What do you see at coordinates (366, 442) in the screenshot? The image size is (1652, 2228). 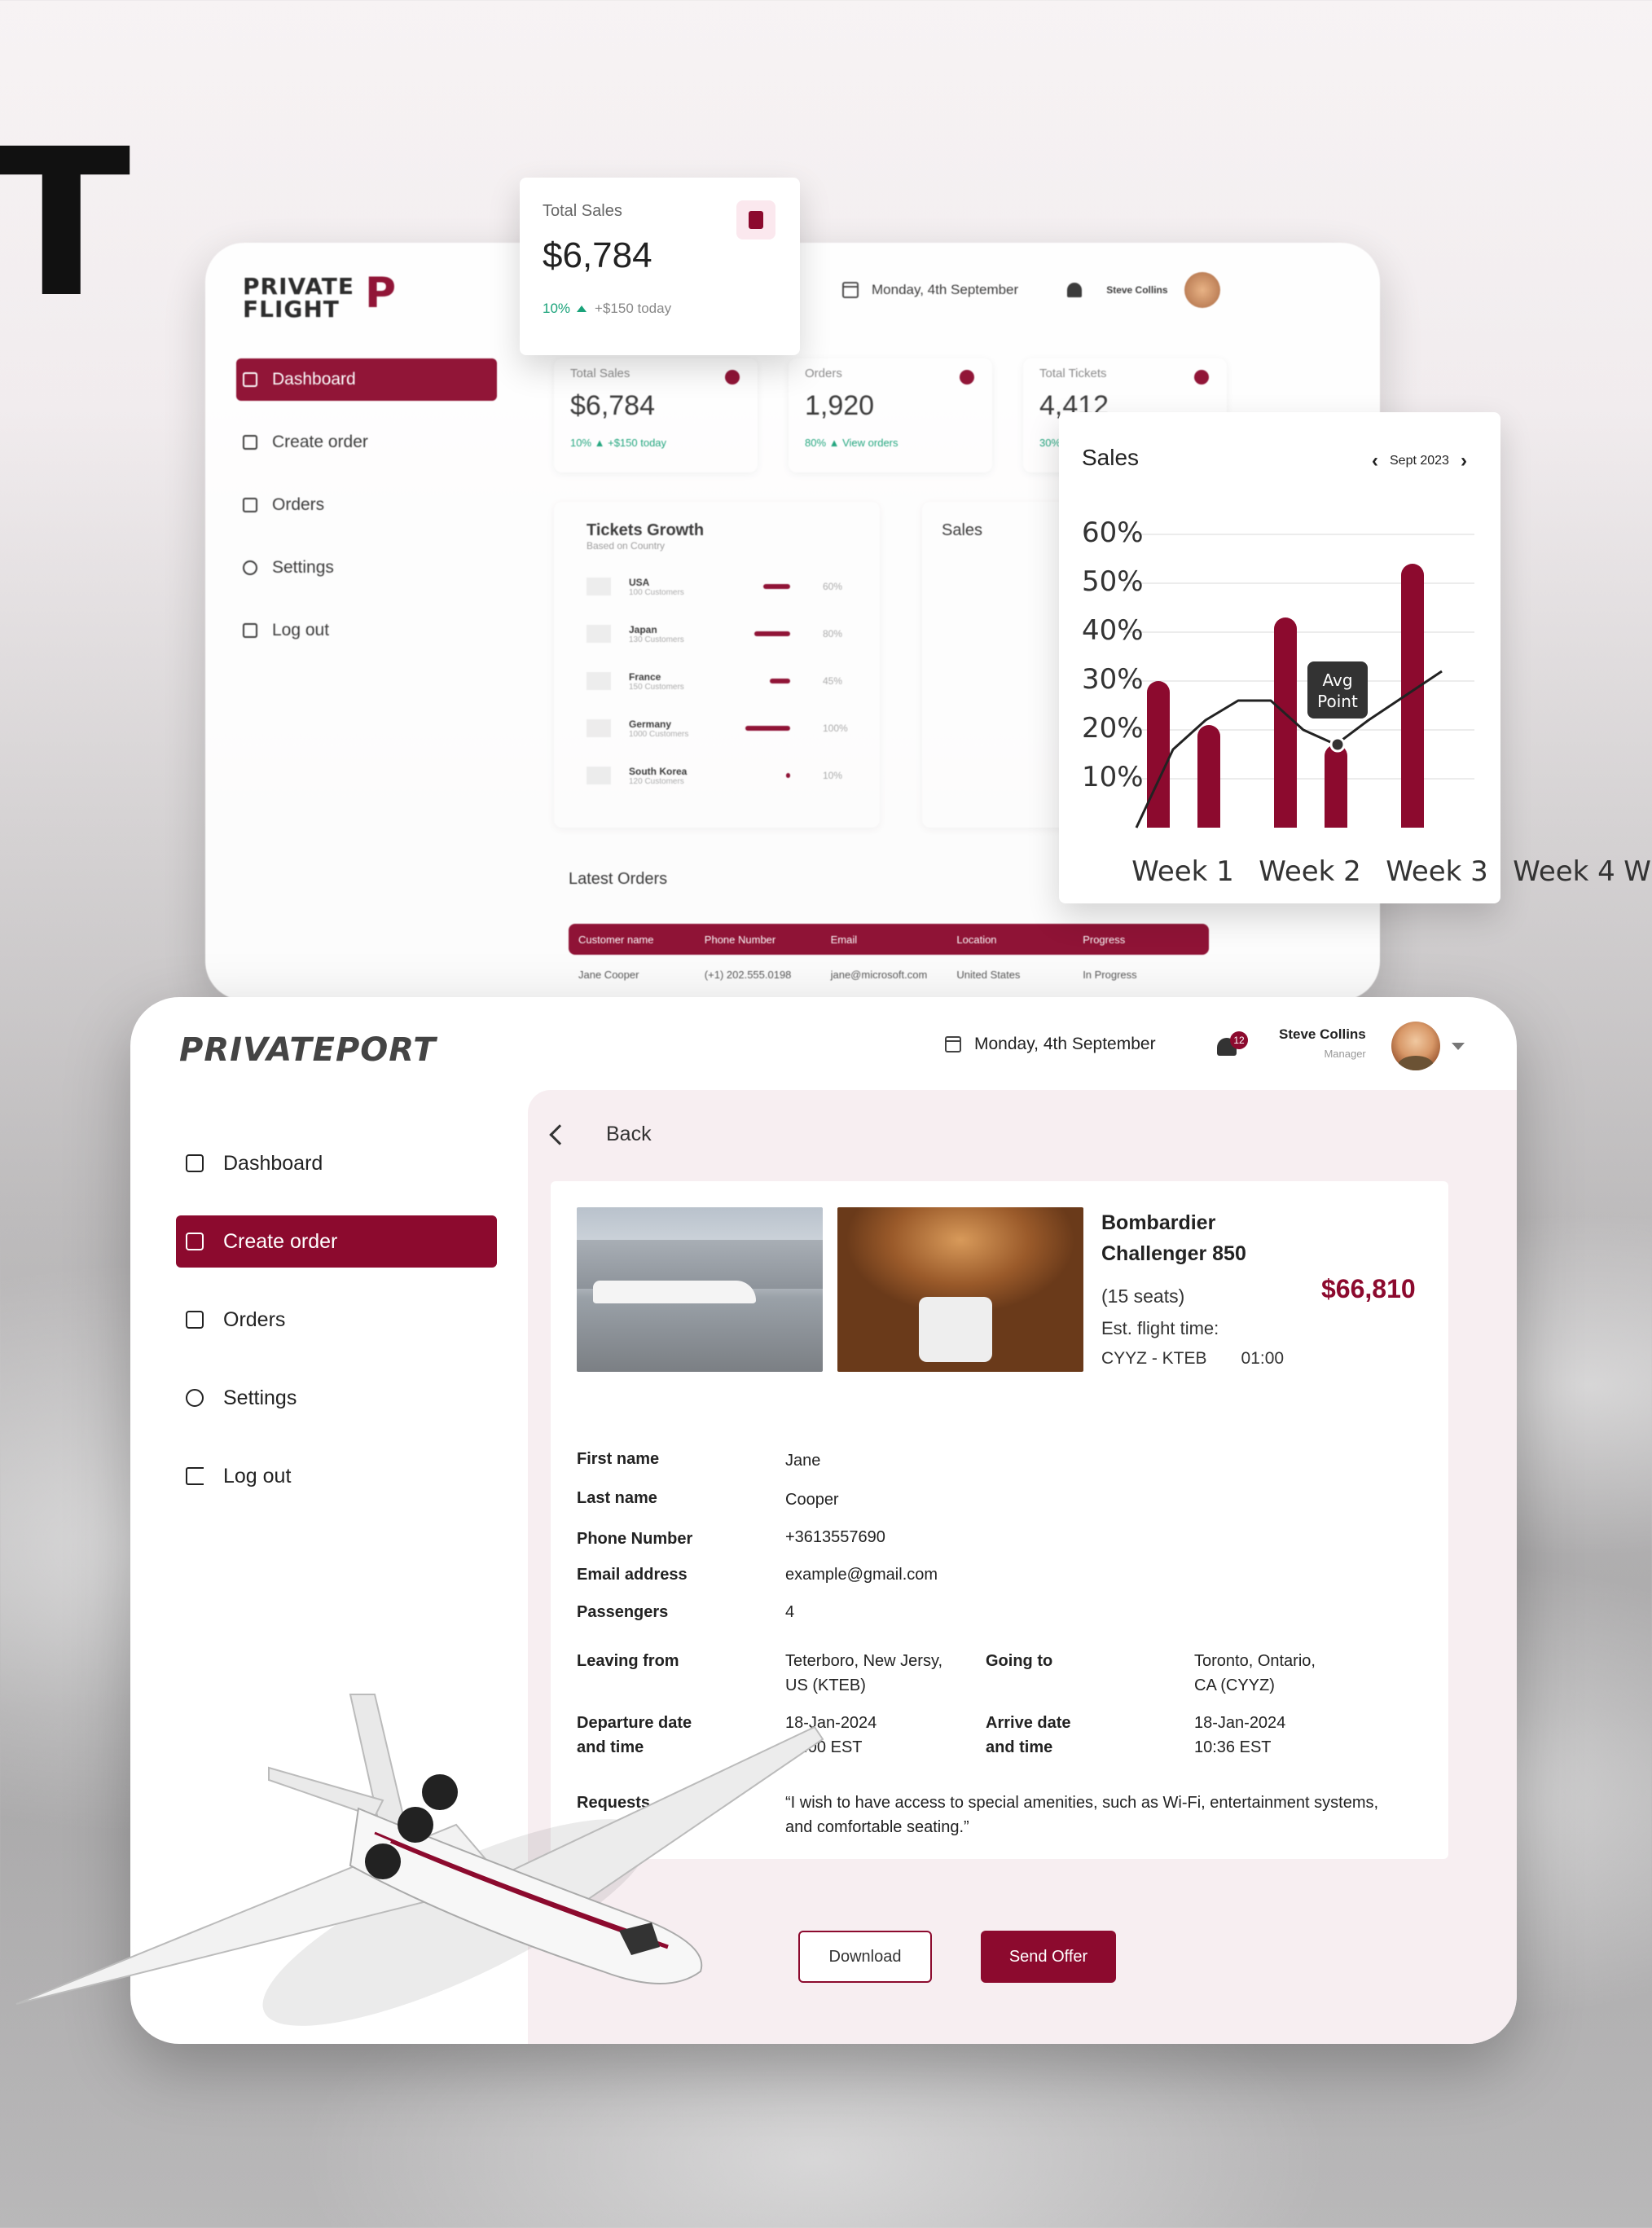 I see `bg-nav-create-order: Create order` at bounding box center [366, 442].